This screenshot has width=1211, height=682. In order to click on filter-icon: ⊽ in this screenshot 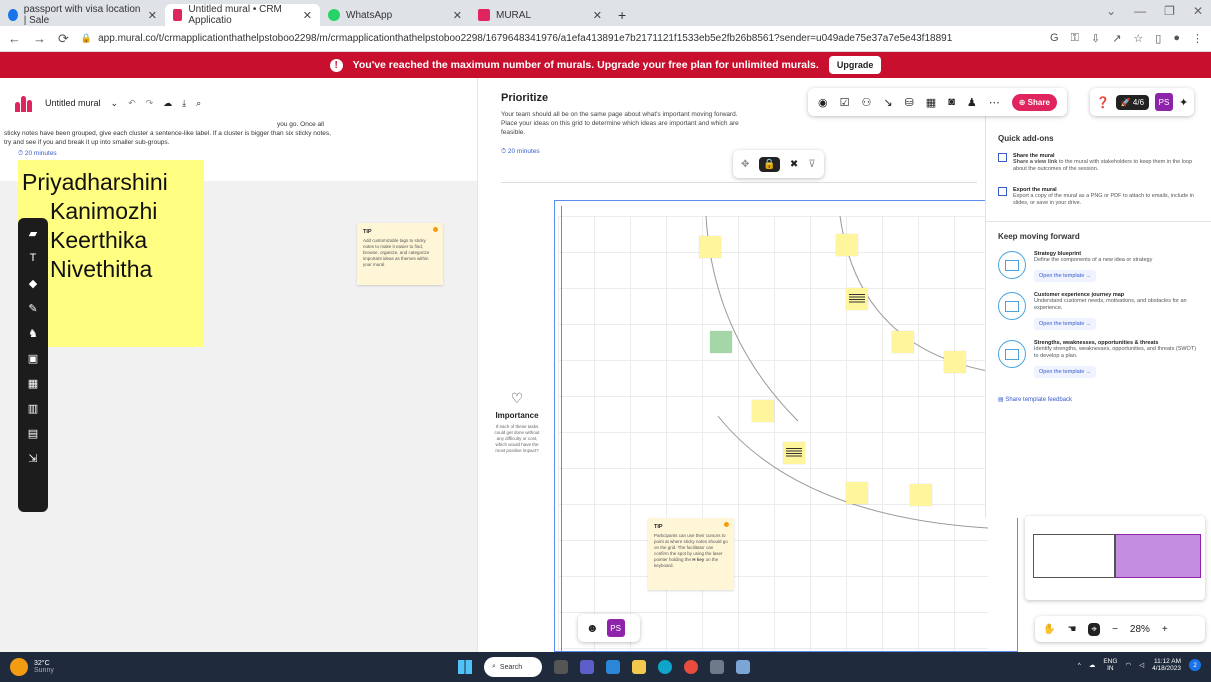, I will do `click(811, 164)`.